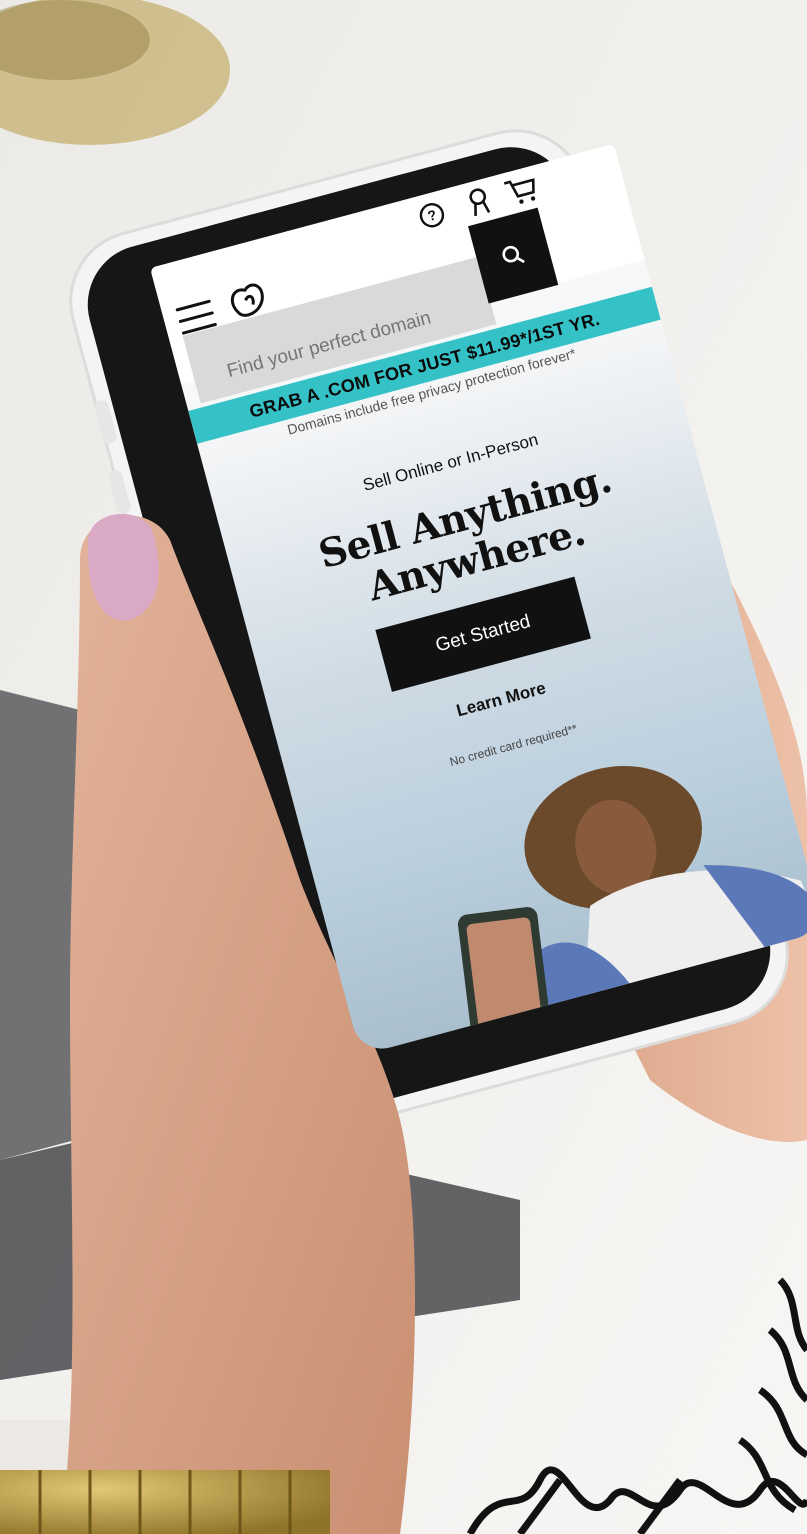  Describe the element at coordinates (165, 1502) in the screenshot. I see `gold-watch` at that location.